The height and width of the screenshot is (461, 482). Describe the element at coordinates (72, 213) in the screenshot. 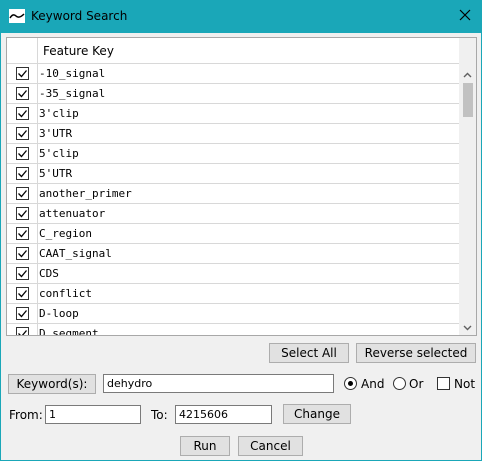

I see `feature-key-cell: attenuator` at that location.